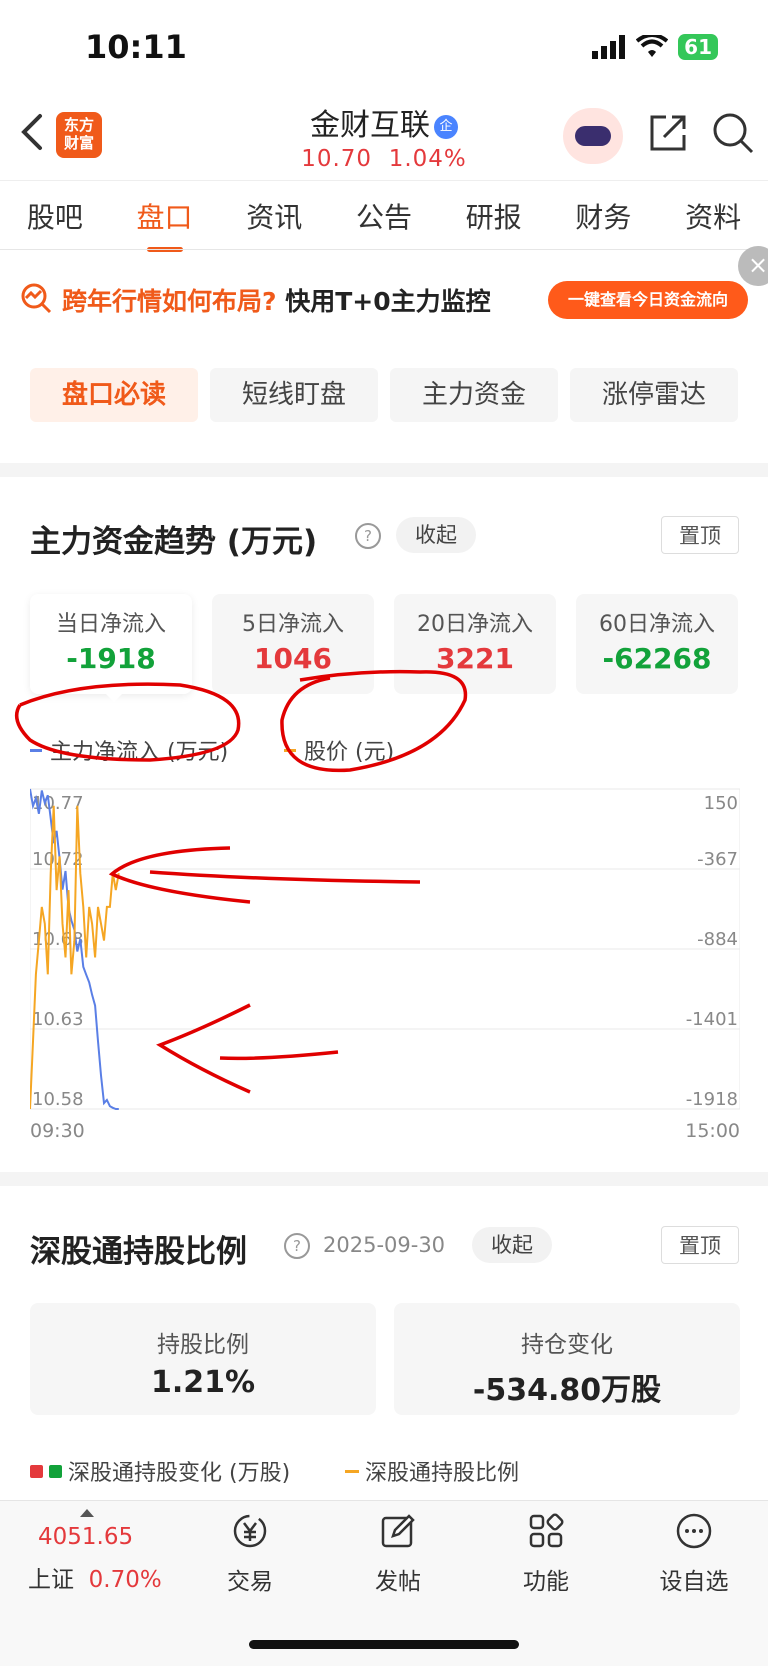  Describe the element at coordinates (250, 1531) in the screenshot. I see `yuan-exchange-icon` at that location.